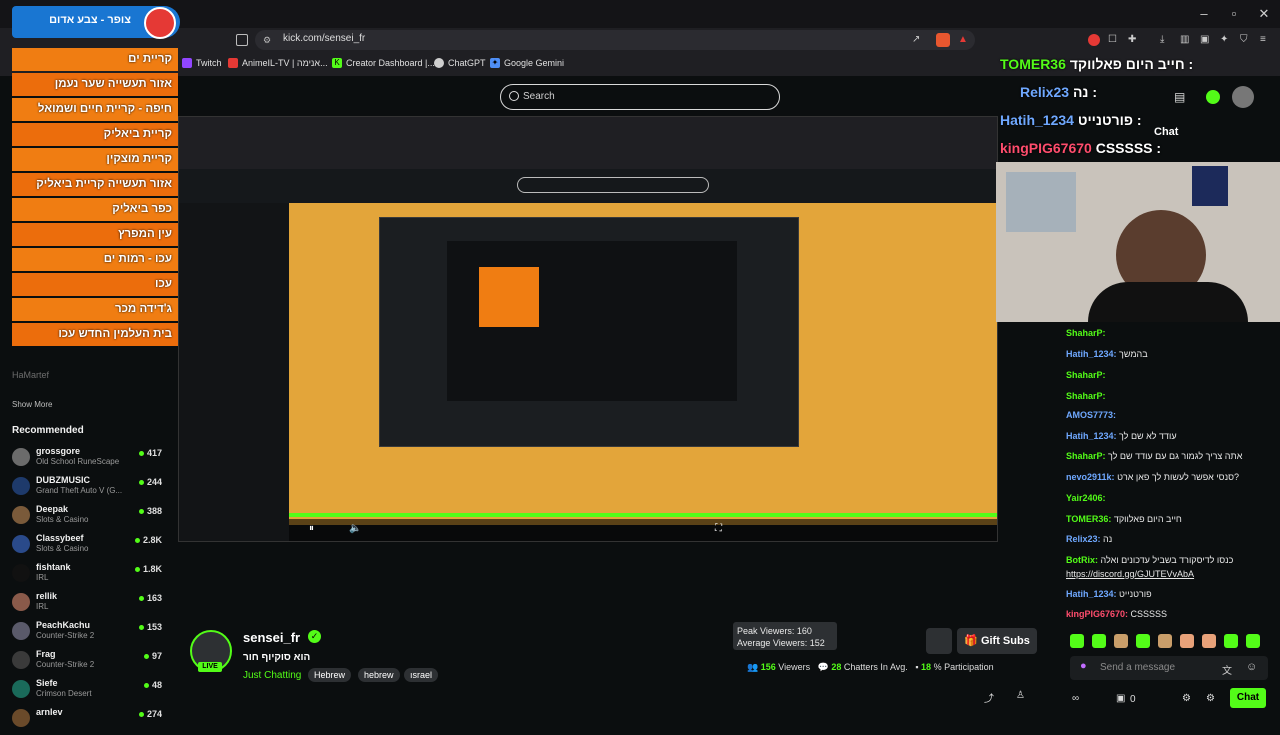 The height and width of the screenshot is (735, 1280). I want to click on player-controls, so click(643, 530).